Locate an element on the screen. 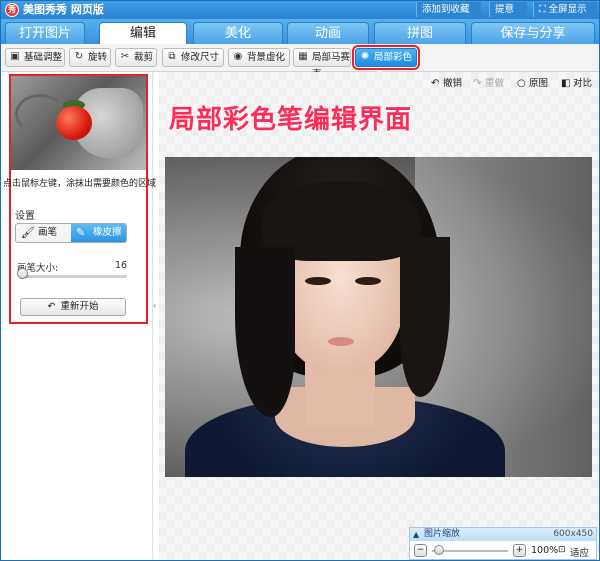 The height and width of the screenshot is (561, 600). compare-label: 对比 is located at coordinates (583, 83).